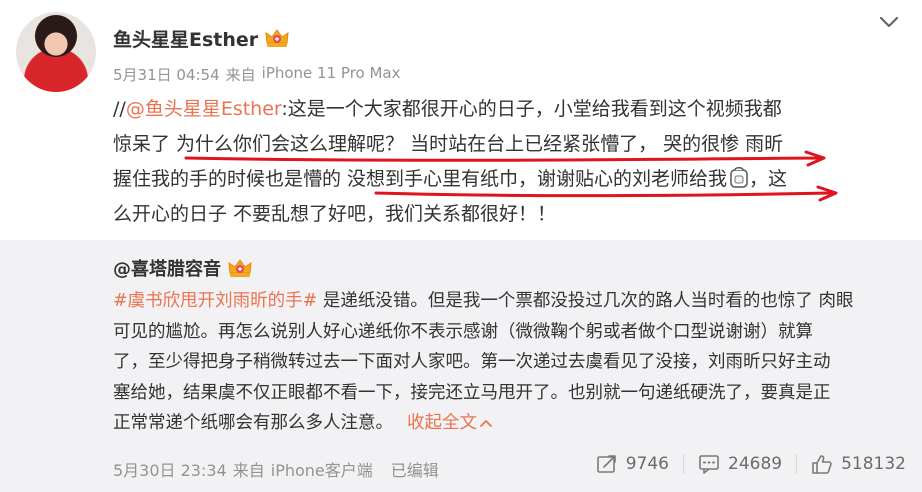 This screenshot has width=922, height=492. Describe the element at coordinates (889, 22) in the screenshot. I see `chevron-down-icon` at that location.